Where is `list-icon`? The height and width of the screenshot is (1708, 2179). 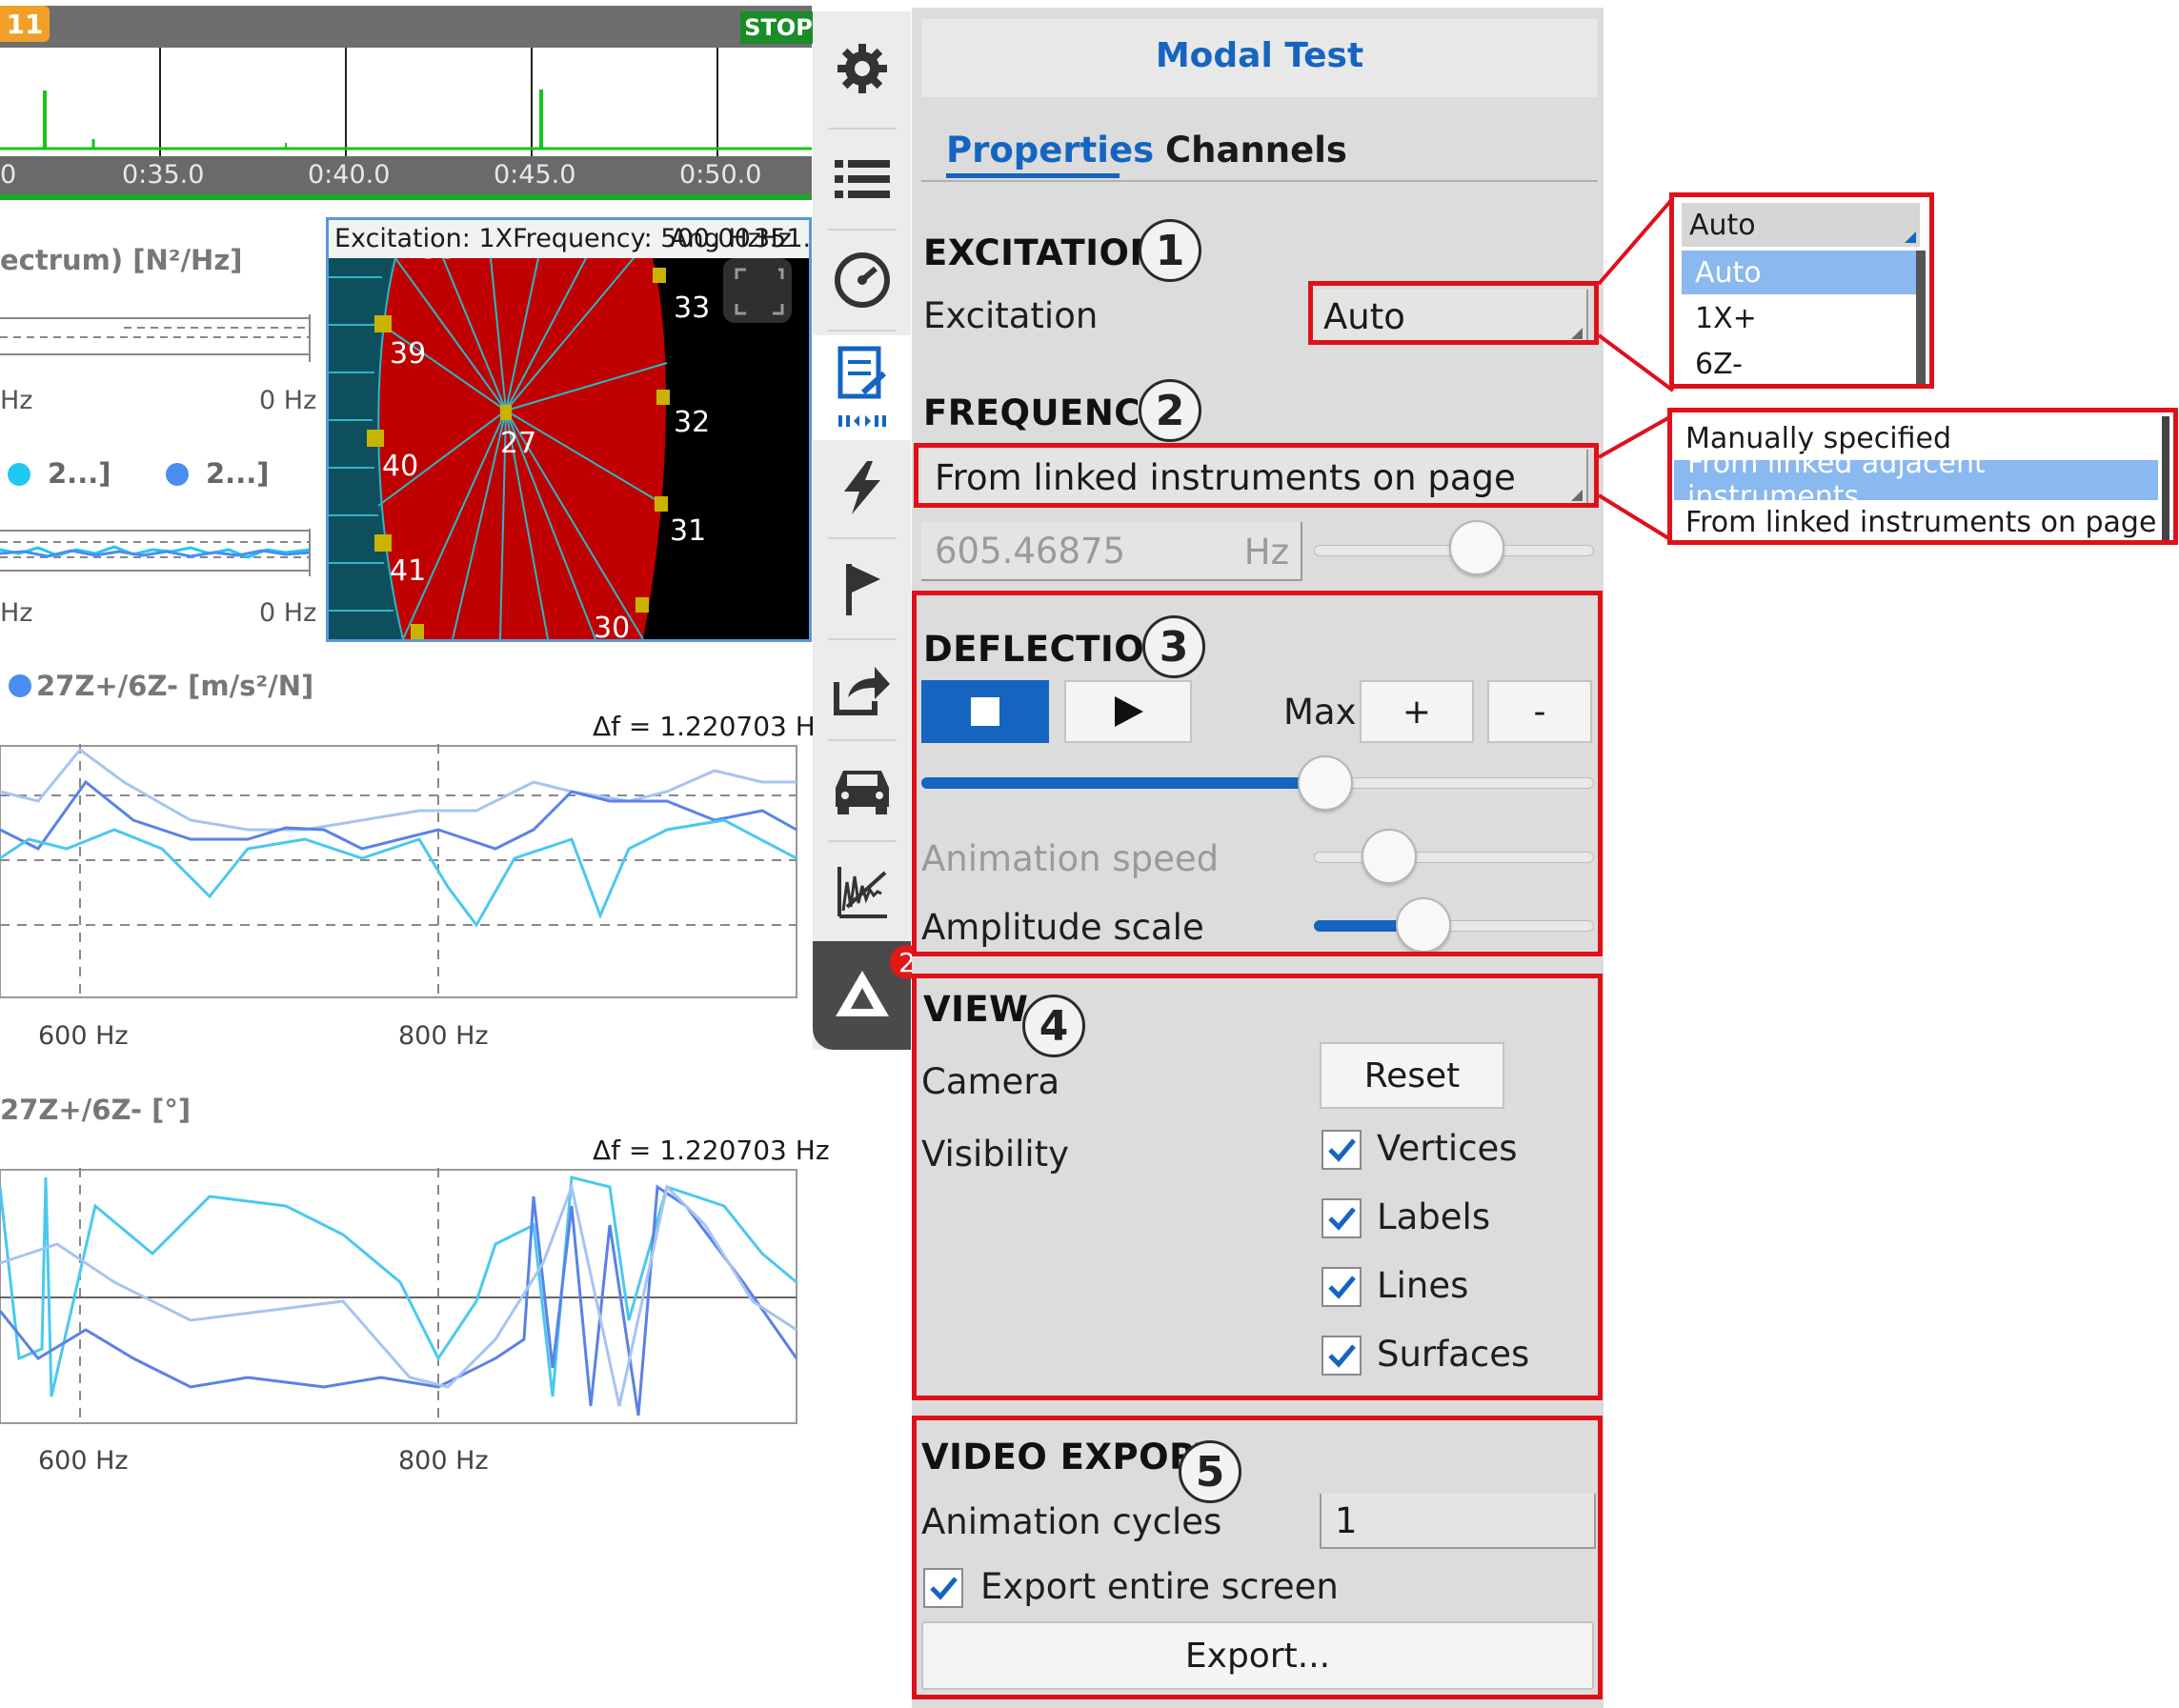
list-icon is located at coordinates (862, 179).